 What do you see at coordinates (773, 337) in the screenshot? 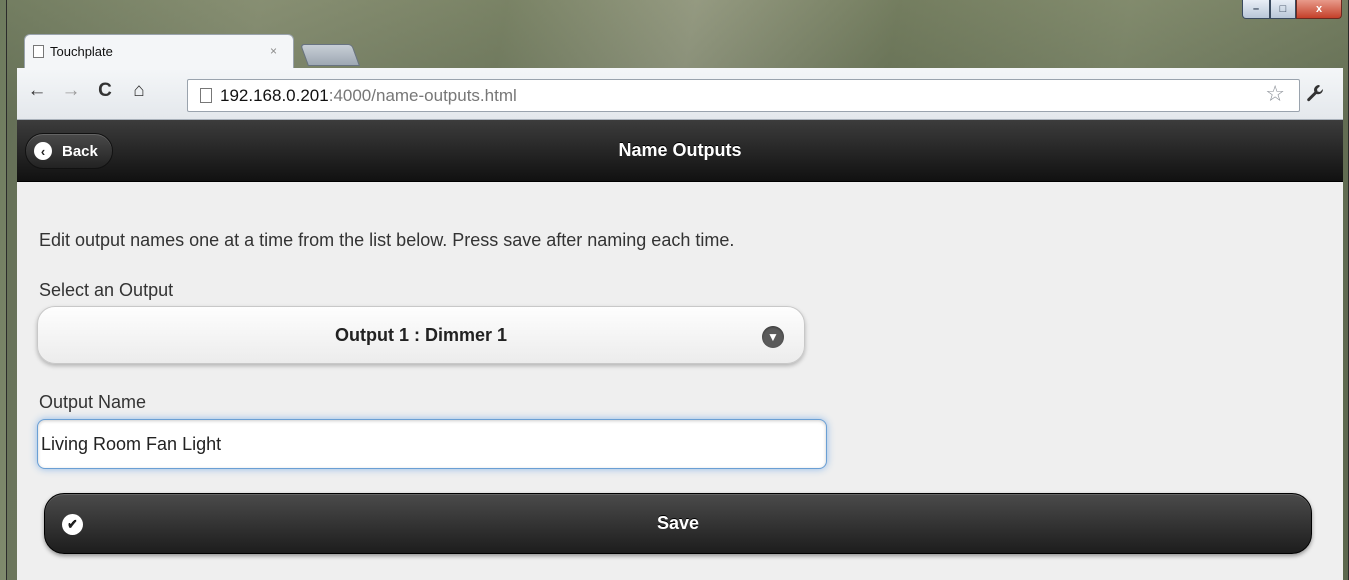
I see `chevron-down-icon: ▼` at bounding box center [773, 337].